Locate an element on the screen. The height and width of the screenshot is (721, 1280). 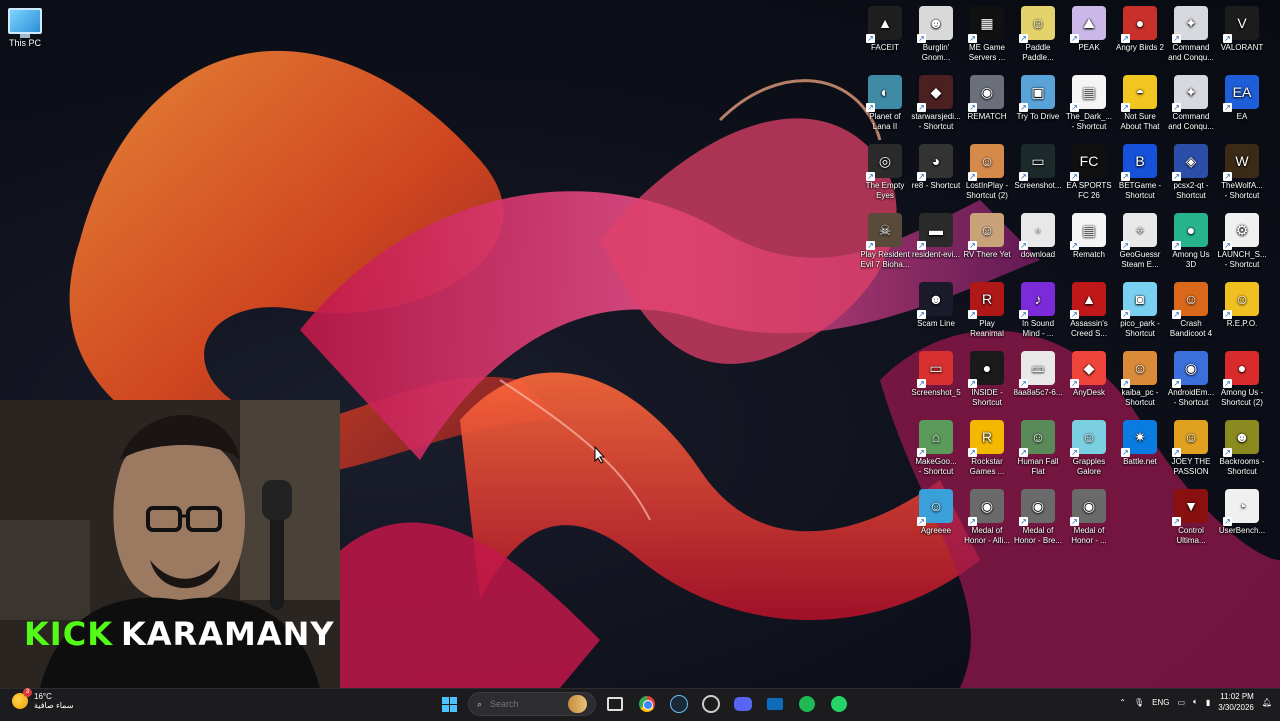
desktop-shortcut: ☺Human Fall Flat is located at coordinates (1038, 447).